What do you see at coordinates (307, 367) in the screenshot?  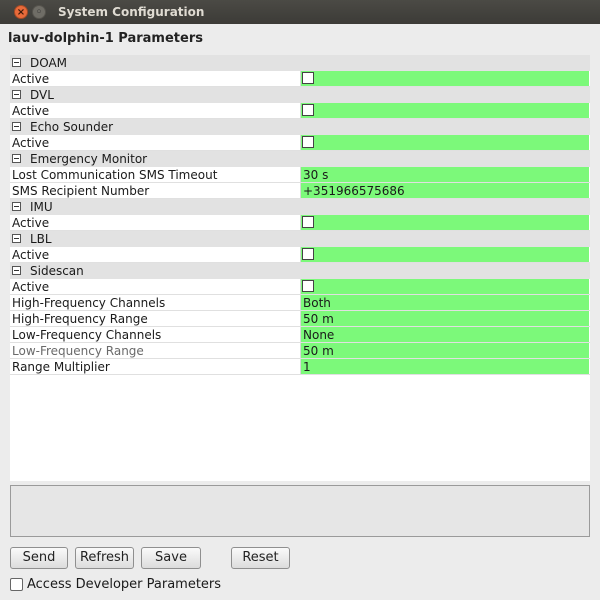 I see `parameter-value: 1` at bounding box center [307, 367].